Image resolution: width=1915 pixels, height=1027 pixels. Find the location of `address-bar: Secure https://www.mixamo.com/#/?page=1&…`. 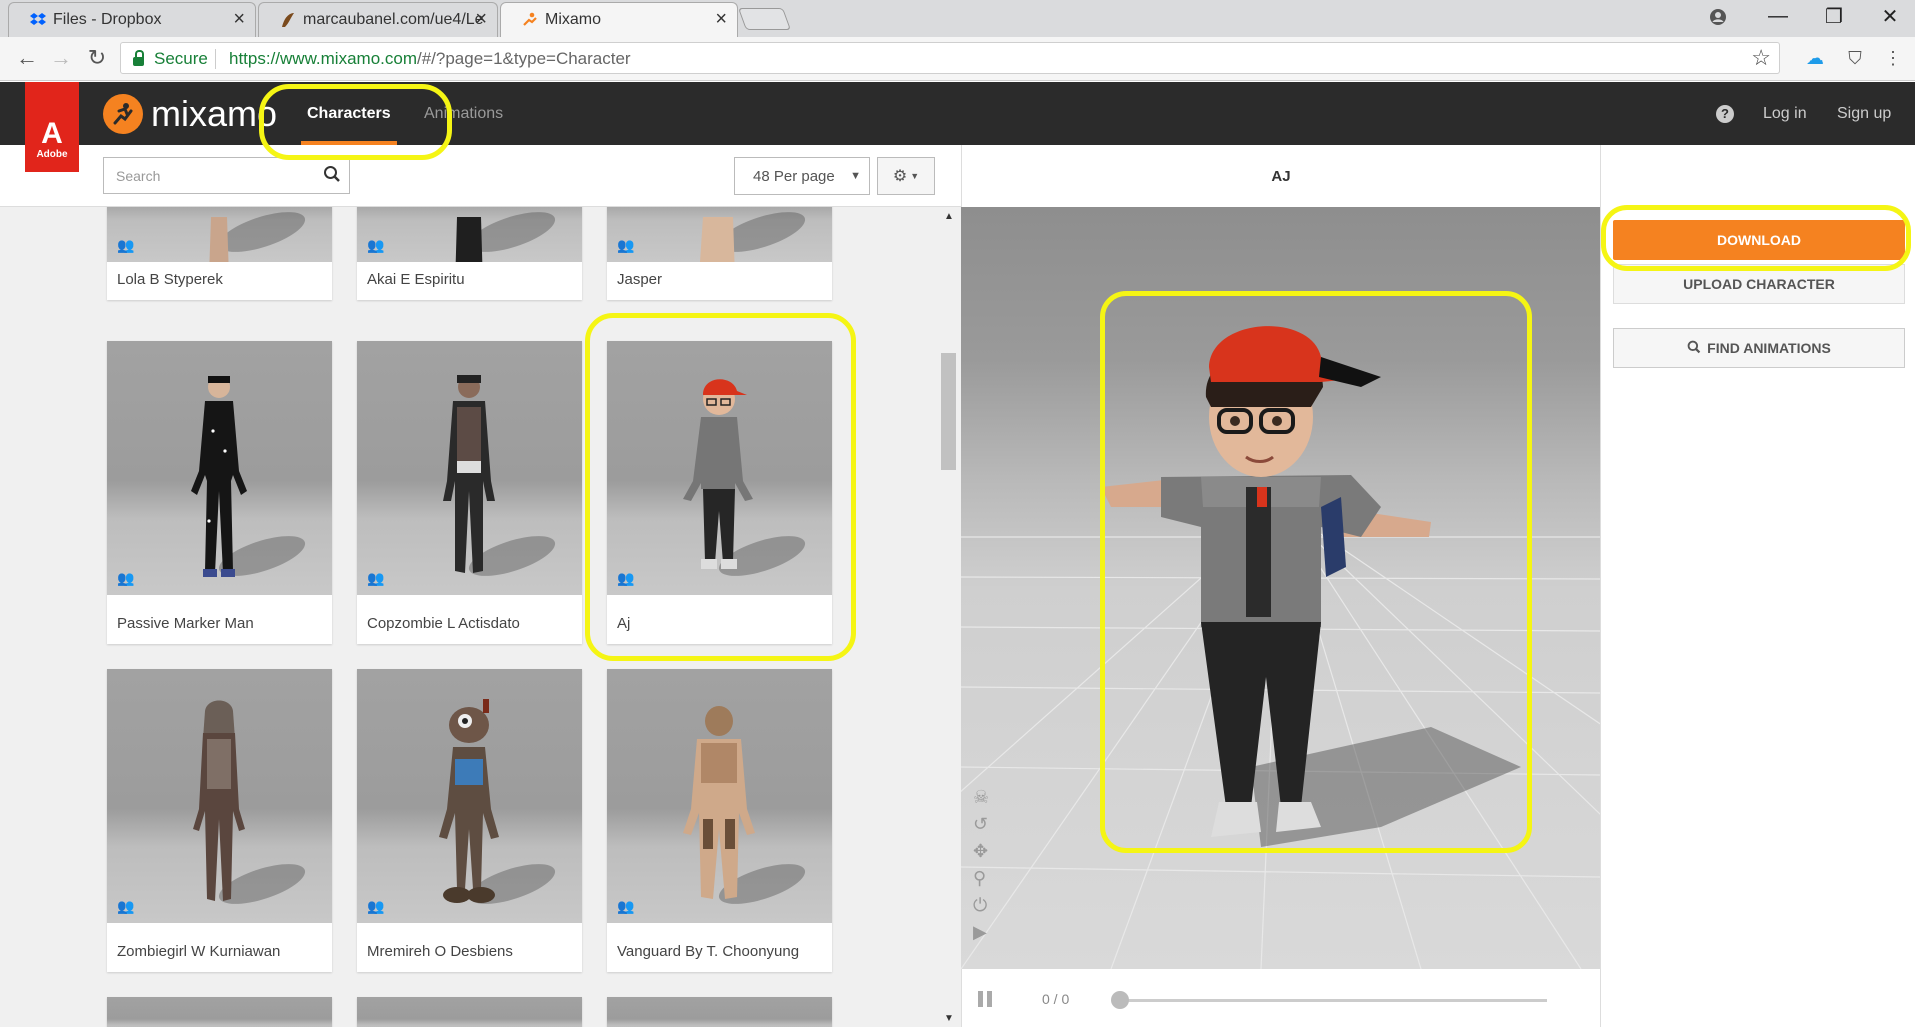

address-bar: Secure https://www.mixamo.com/#/?page=1&… is located at coordinates (950, 58).